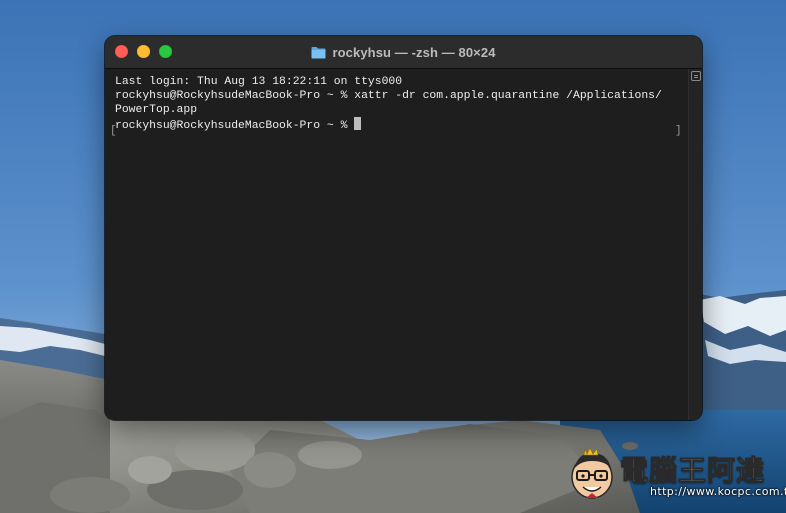 This screenshot has width=786, height=513. I want to click on watermark-url: http://www.kocpc.com.tw, so click(718, 491).